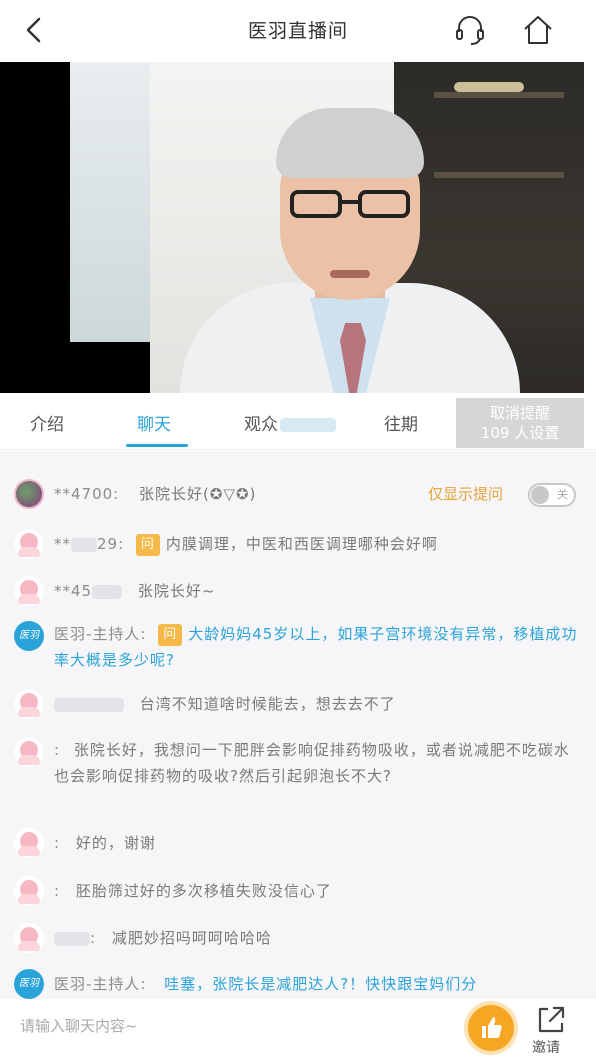 Image resolution: width=596 pixels, height=1064 pixels. I want to click on message-text: 减肥妙招吗呵呵哈哈哈, so click(191, 938).